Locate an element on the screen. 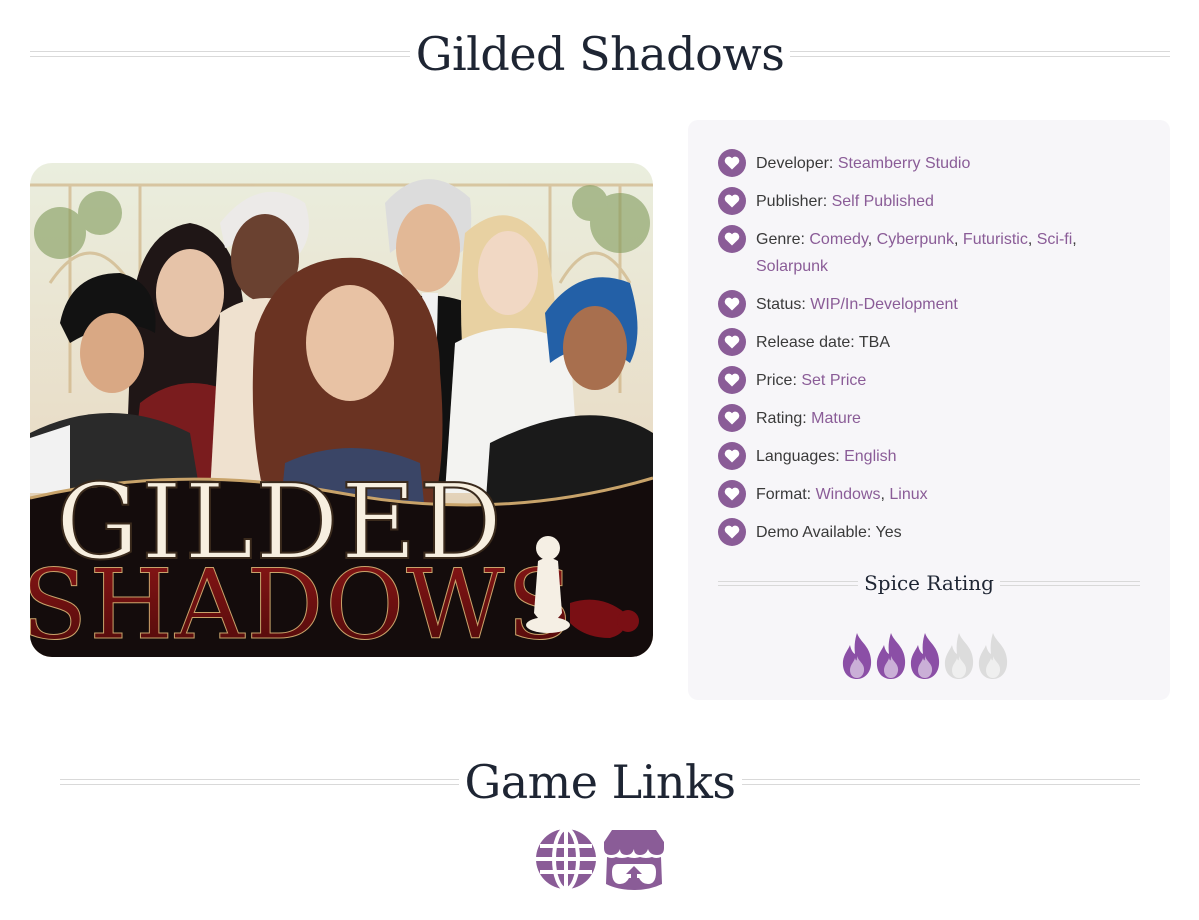  title-rule-right is located at coordinates (980, 54).